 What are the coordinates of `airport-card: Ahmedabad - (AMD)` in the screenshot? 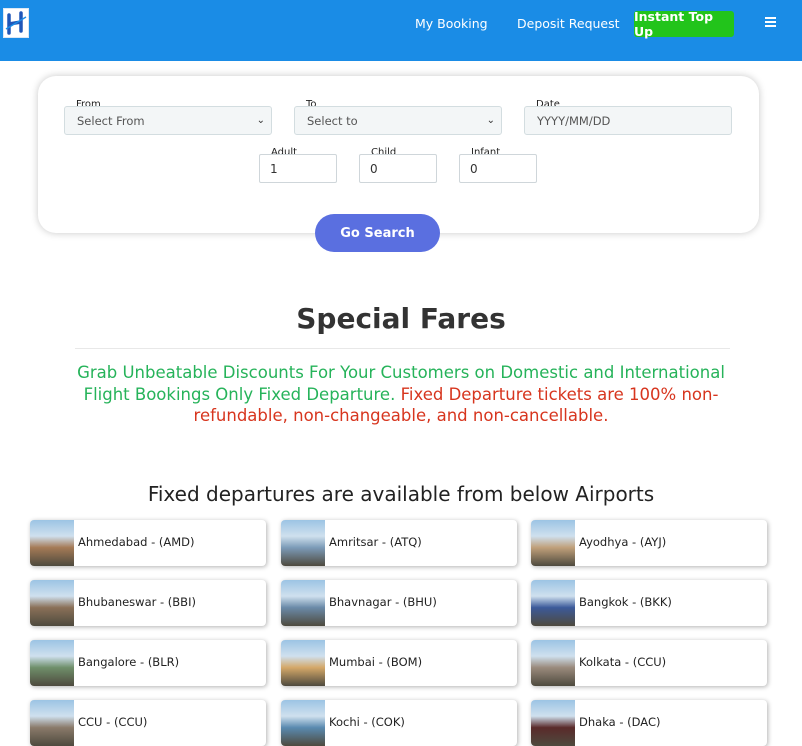 It's located at (148, 543).